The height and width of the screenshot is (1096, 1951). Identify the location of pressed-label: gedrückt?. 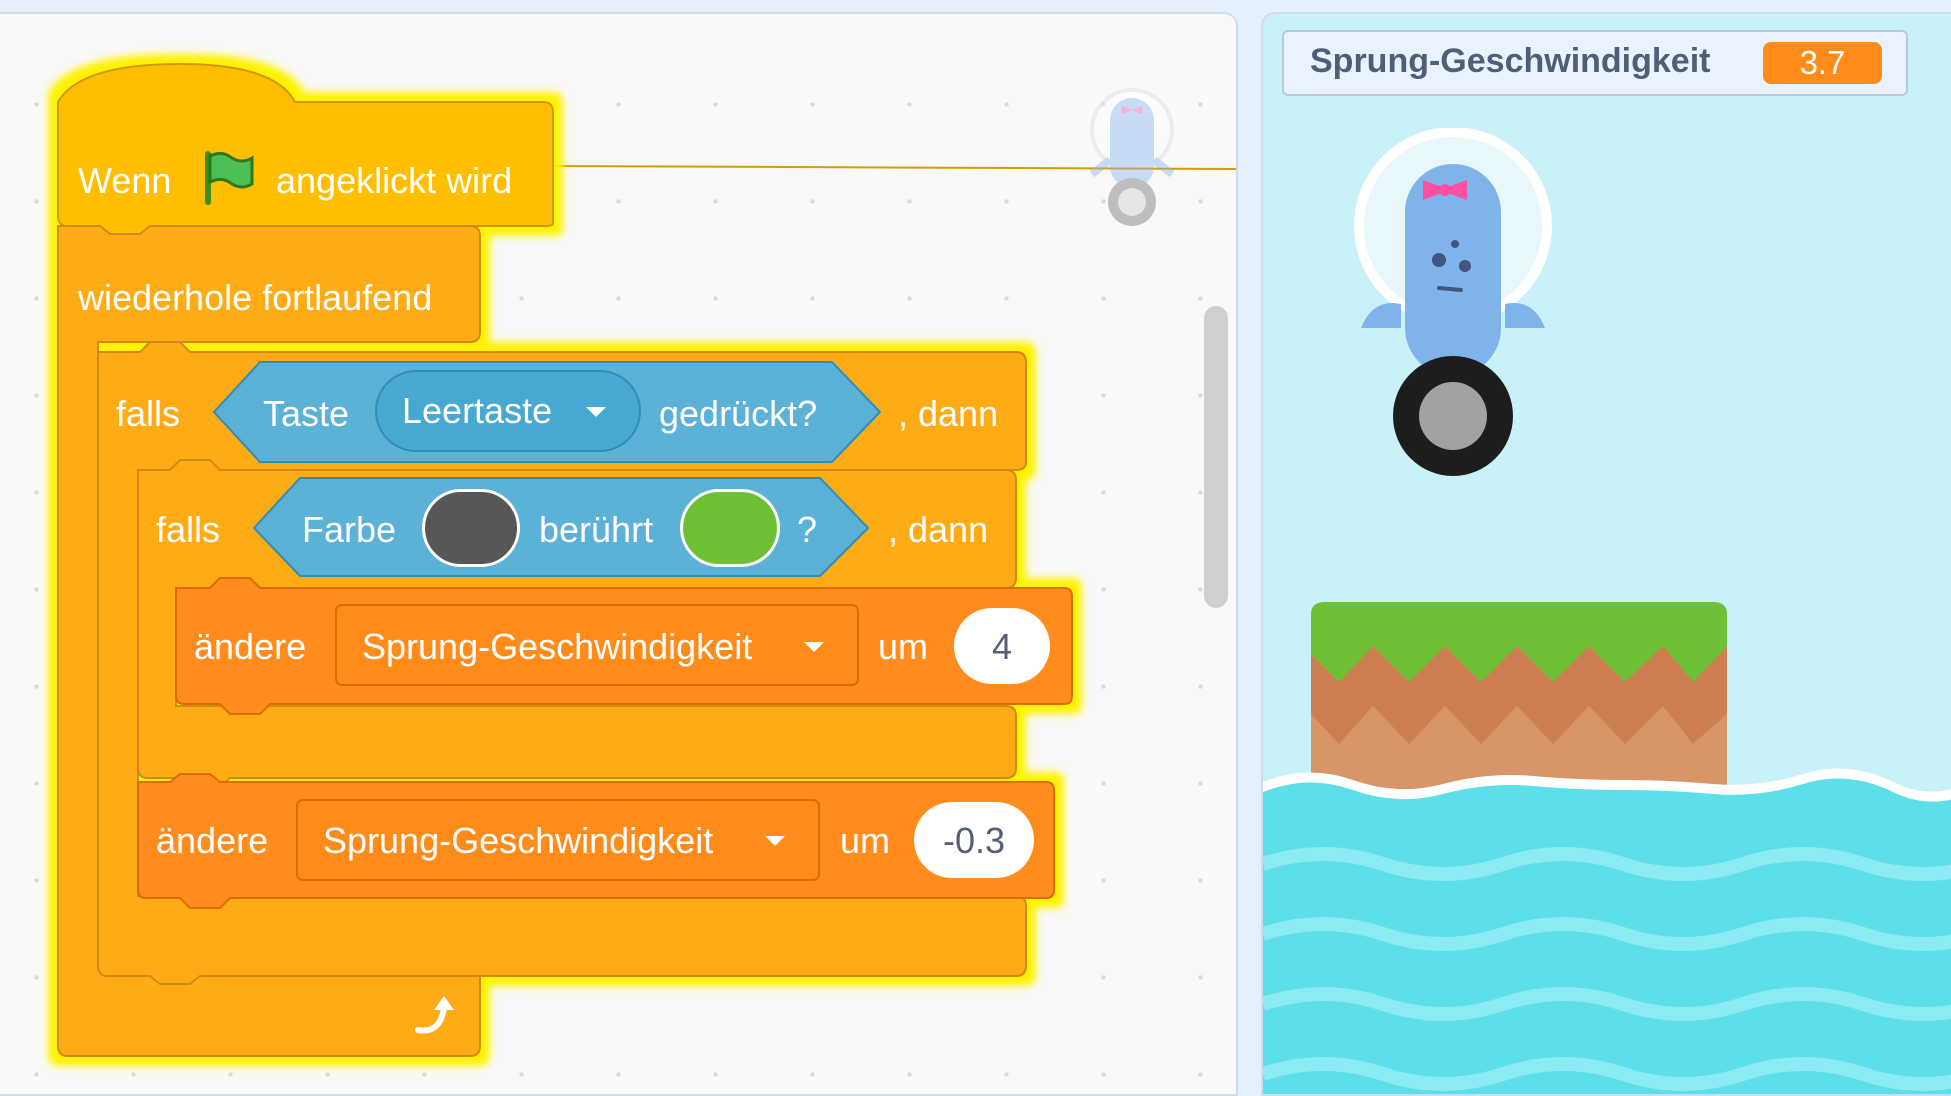
(738, 413).